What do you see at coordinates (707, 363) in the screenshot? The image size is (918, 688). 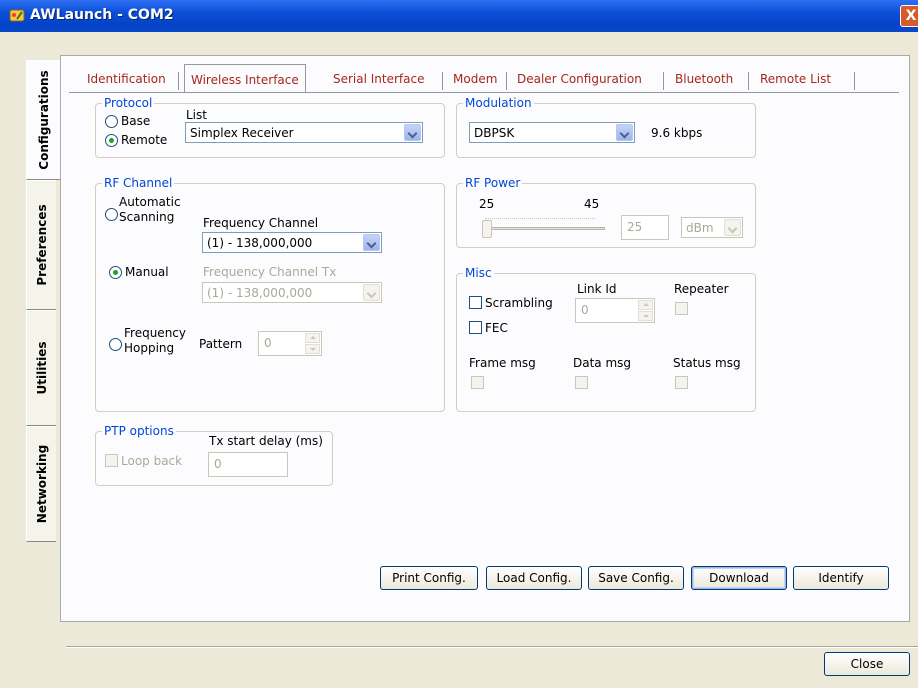 I see `status-msg-label: Status msg` at bounding box center [707, 363].